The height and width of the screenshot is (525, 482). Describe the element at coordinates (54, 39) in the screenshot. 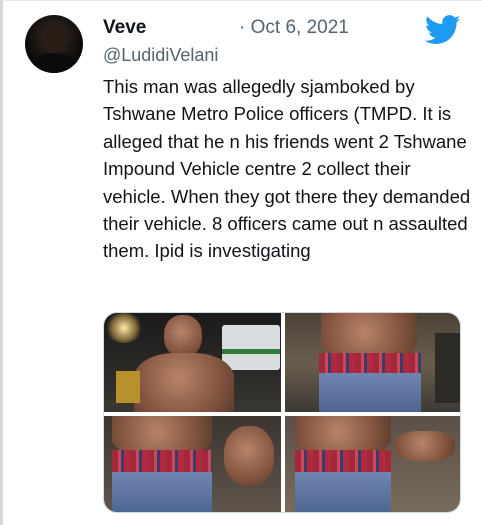

I see `avatar-face` at that location.